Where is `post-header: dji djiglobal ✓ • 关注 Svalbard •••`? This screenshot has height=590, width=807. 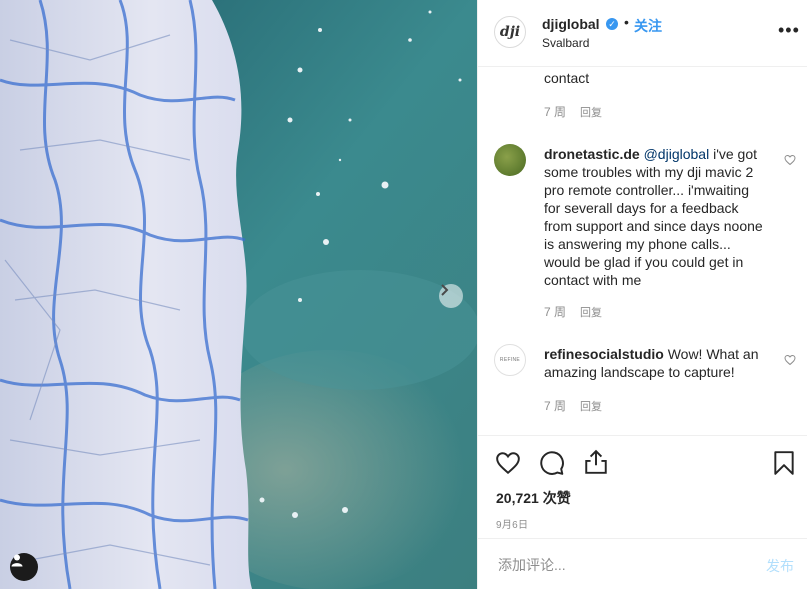
post-header: dji djiglobal ✓ • 关注 Svalbard ••• is located at coordinates (642, 33).